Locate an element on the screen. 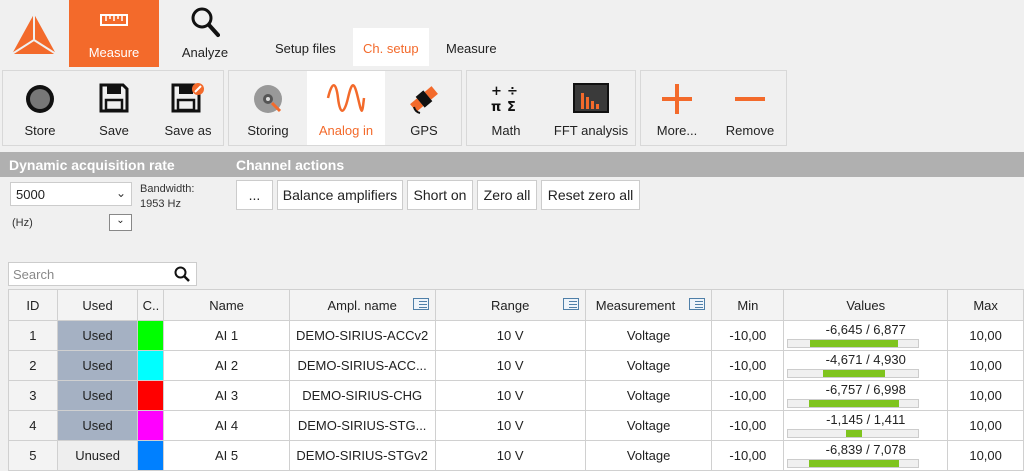  store-label: Store is located at coordinates (40, 130).